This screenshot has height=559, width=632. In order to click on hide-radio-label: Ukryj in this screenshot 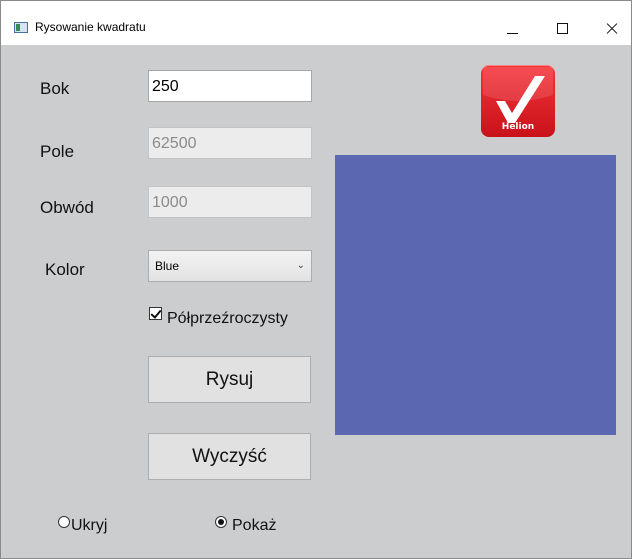, I will do `click(89, 526)`.